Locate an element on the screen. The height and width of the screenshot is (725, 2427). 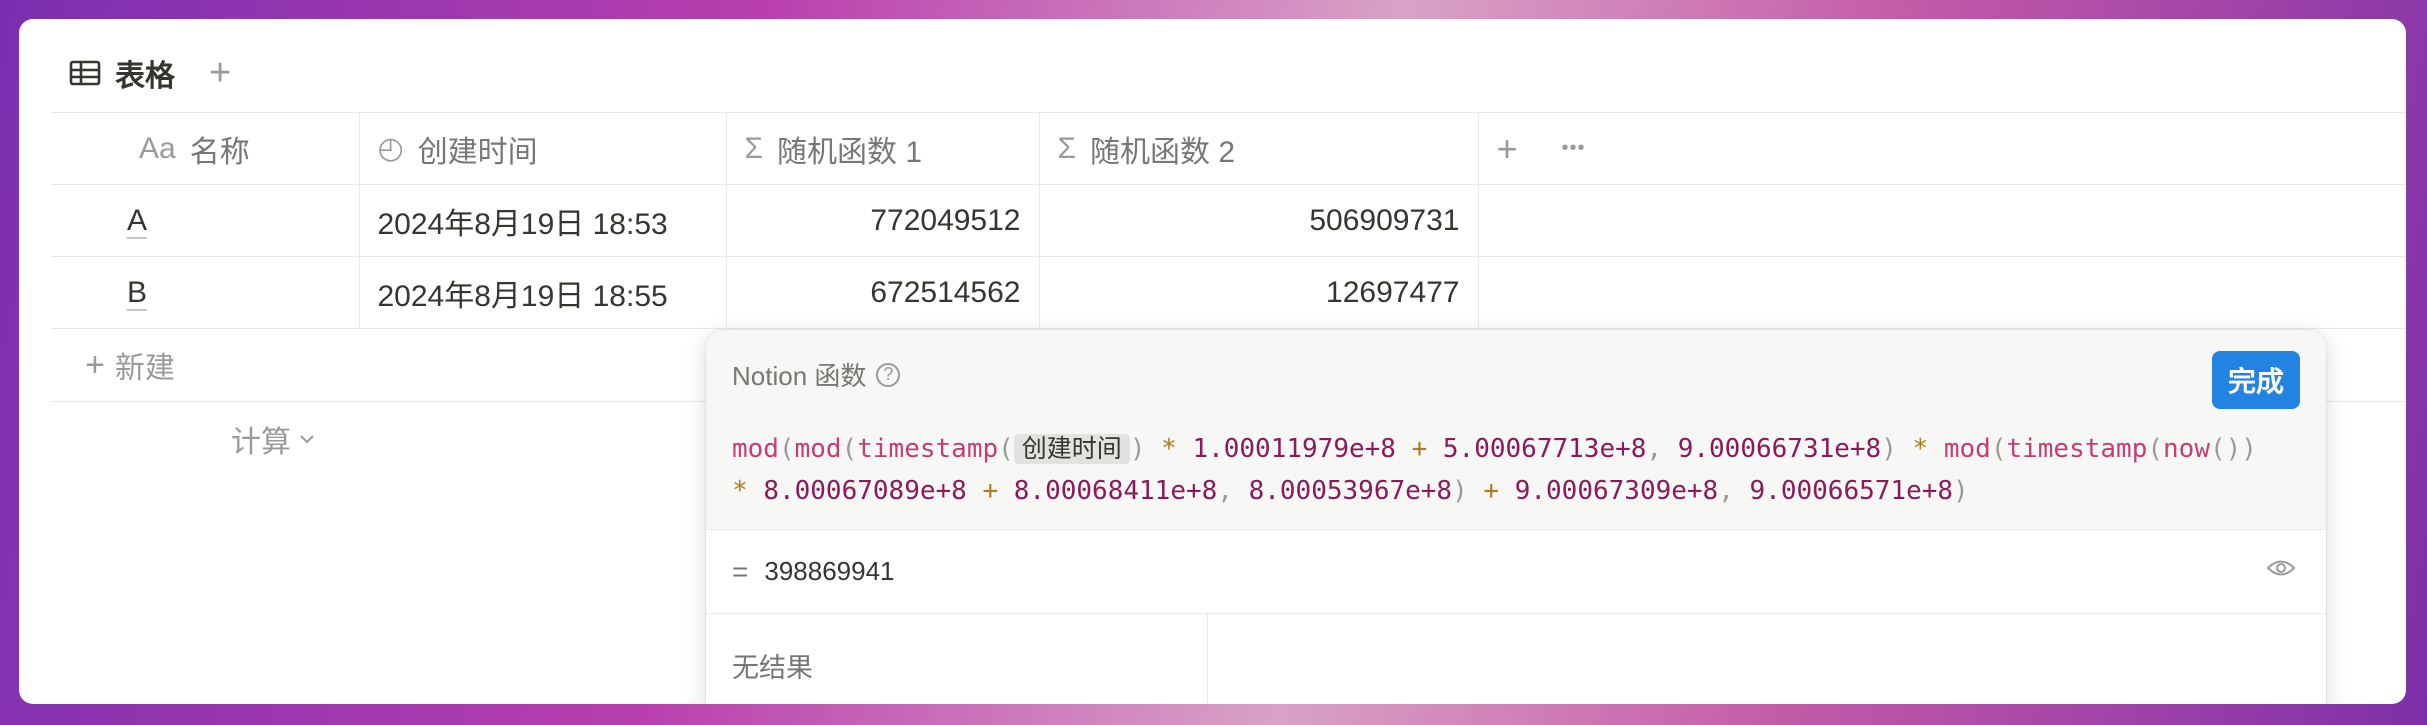
cell-random1: 672514562 is located at coordinates (883, 292).